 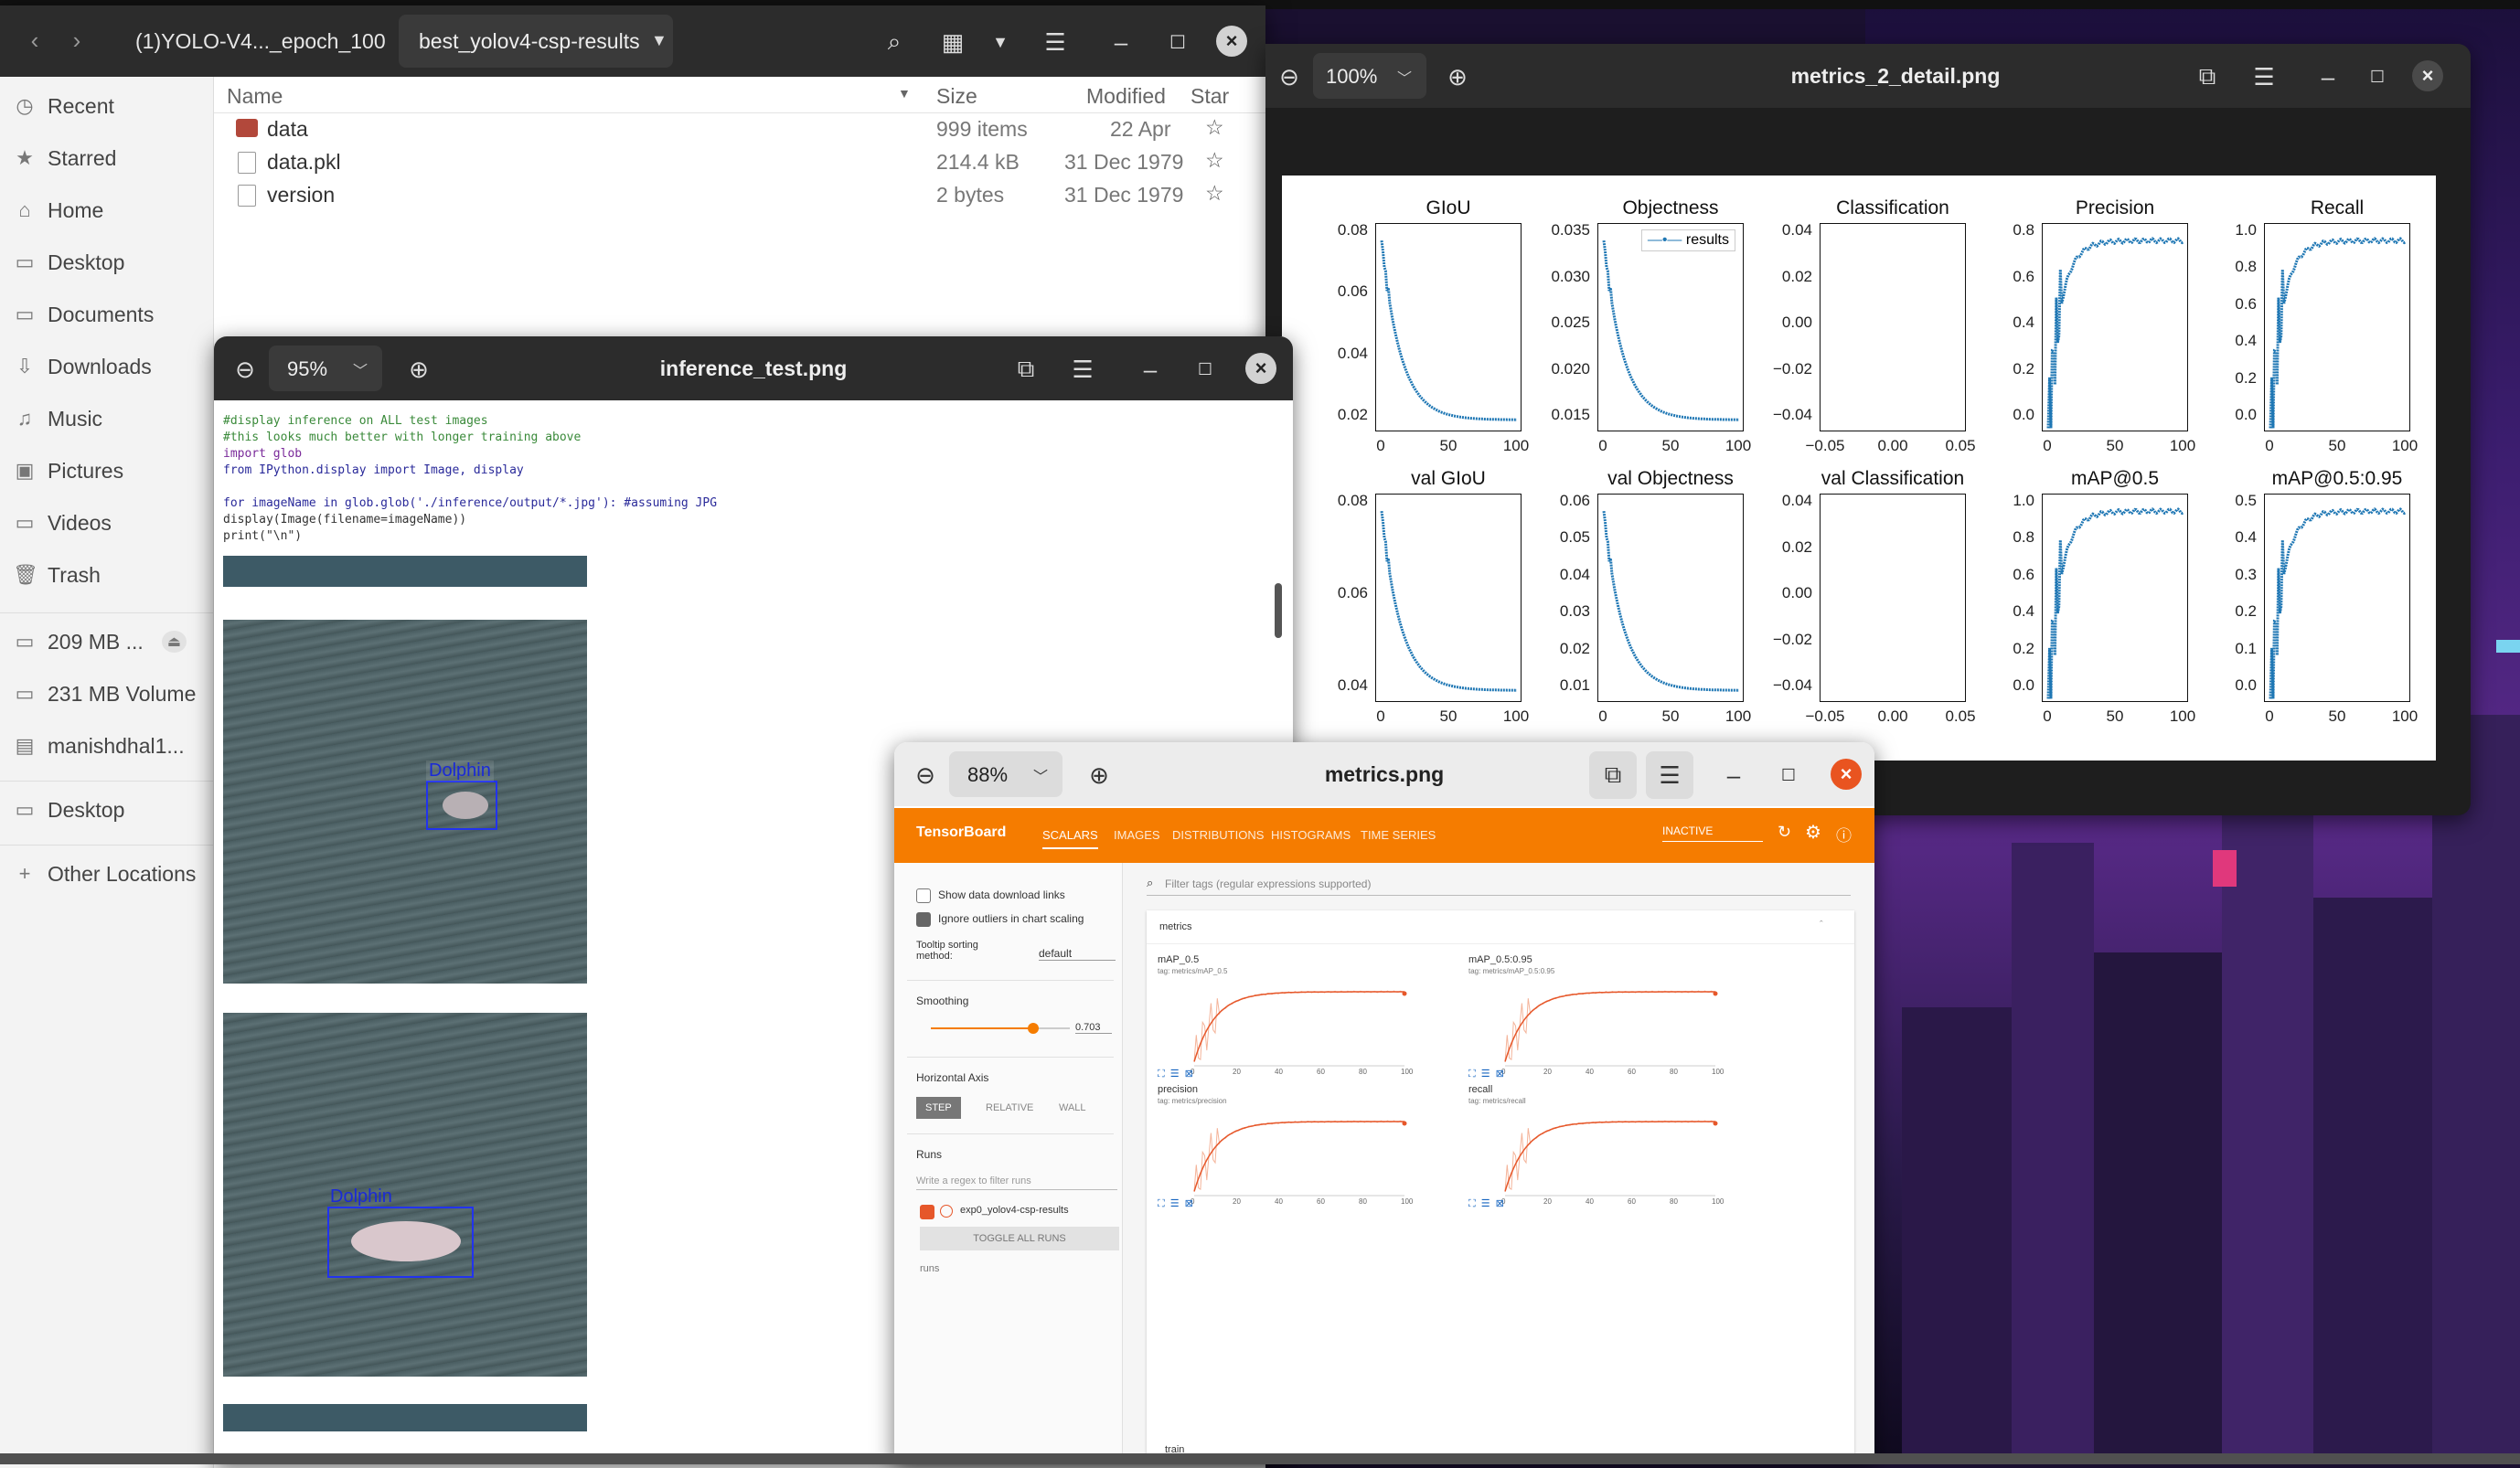 I want to click on forward-button: ›, so click(x=77, y=40).